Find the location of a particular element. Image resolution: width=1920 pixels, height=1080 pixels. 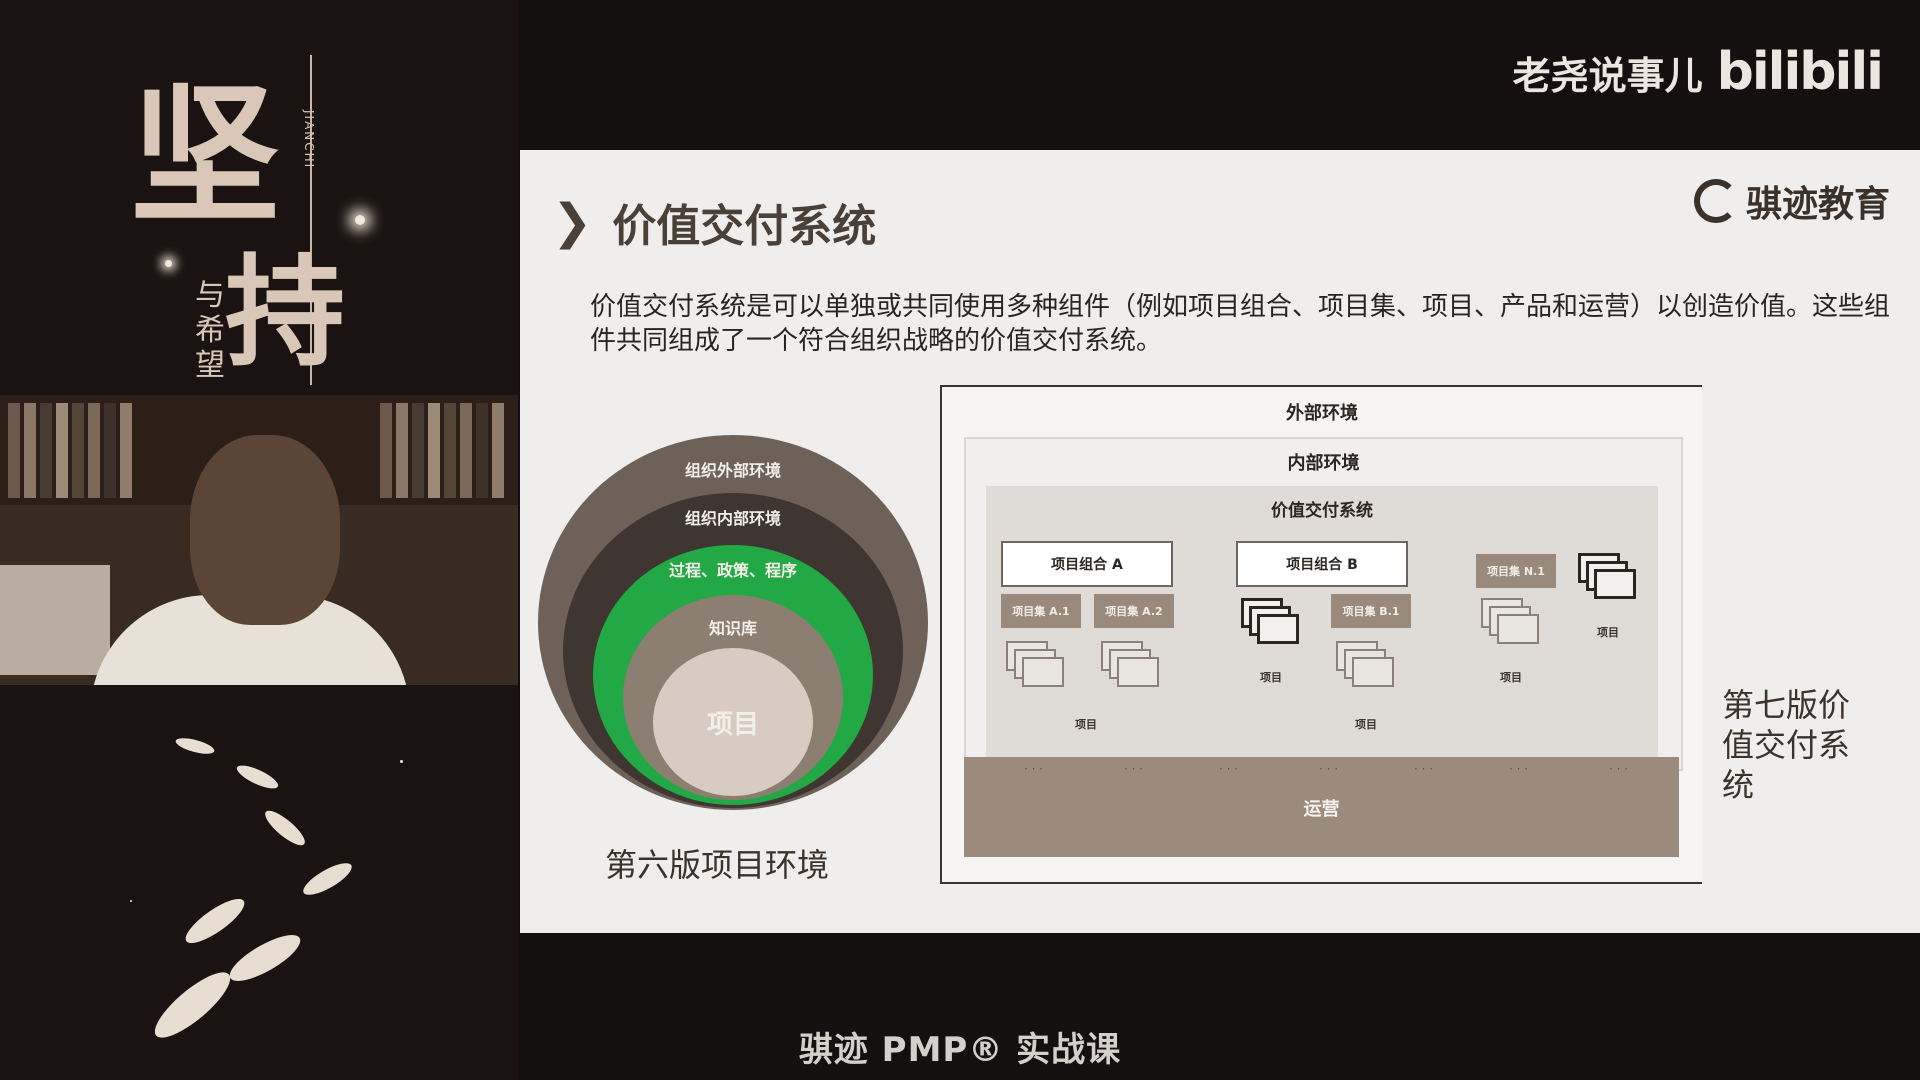

company-logo: 骐迹教育 is located at coordinates (1791, 201).